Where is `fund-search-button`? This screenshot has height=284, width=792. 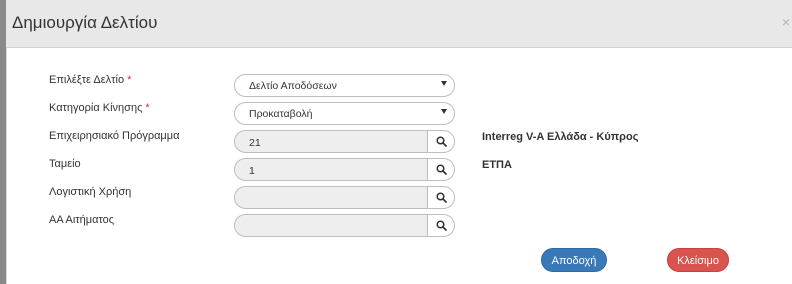
fund-search-button is located at coordinates (440, 169).